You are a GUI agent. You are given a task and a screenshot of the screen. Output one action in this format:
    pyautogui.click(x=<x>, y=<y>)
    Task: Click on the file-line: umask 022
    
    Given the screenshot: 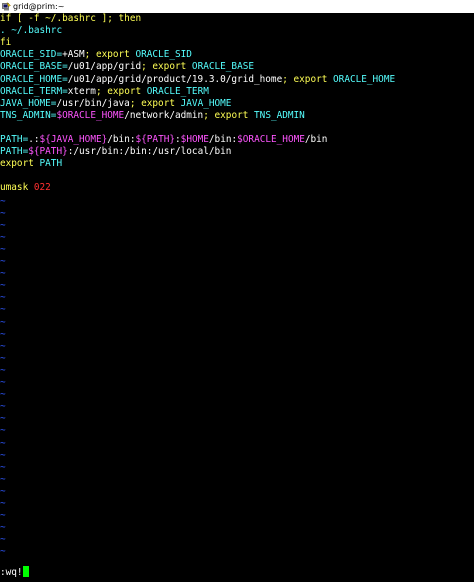 What is the action you would take?
    pyautogui.click(x=25, y=188)
    